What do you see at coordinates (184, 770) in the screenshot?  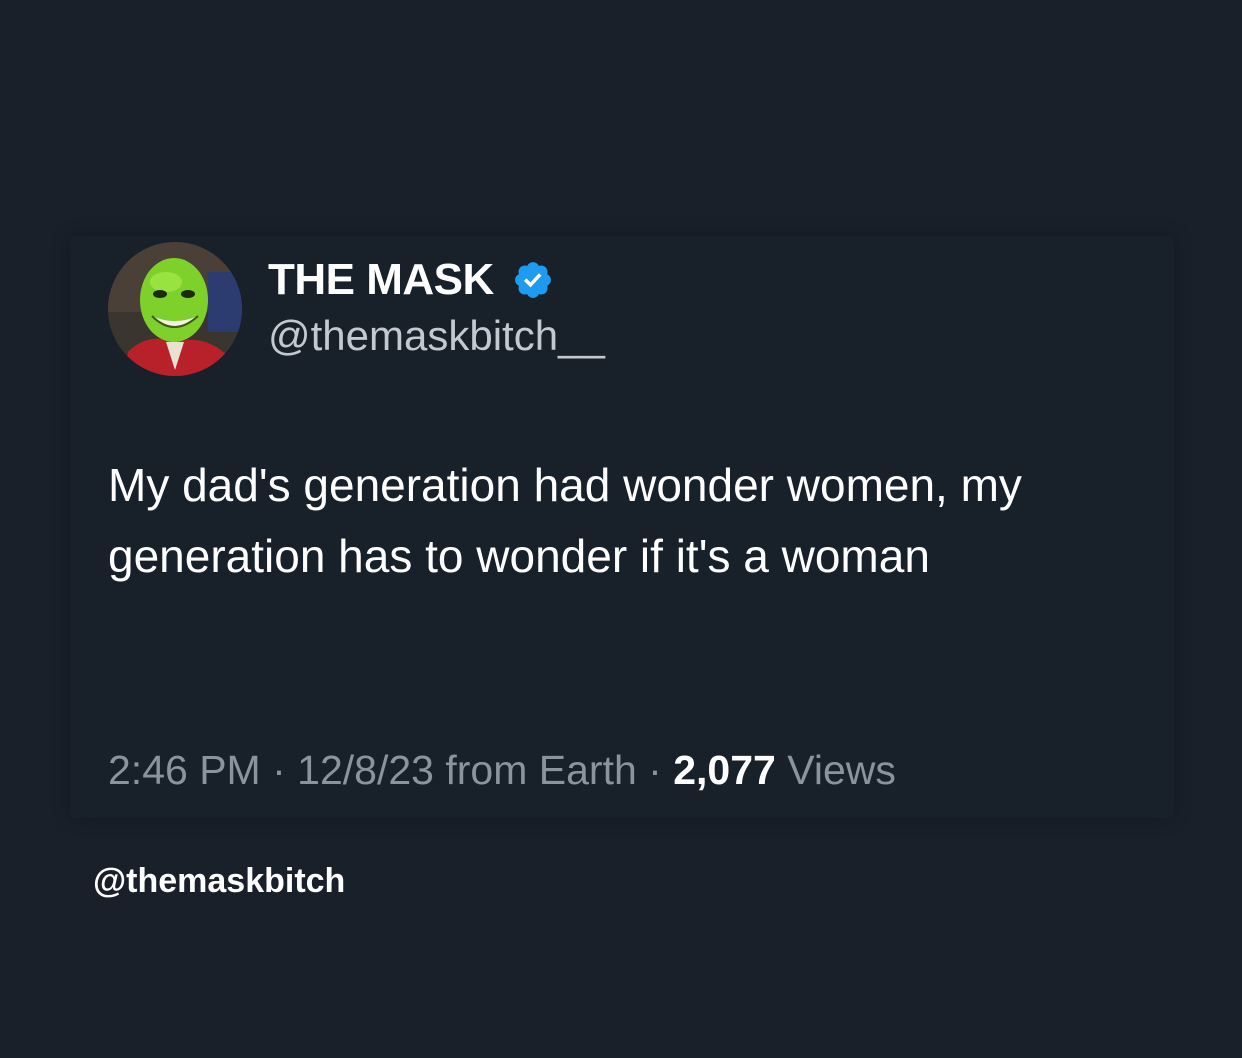 I see `tweet-time: 2:46 PM` at bounding box center [184, 770].